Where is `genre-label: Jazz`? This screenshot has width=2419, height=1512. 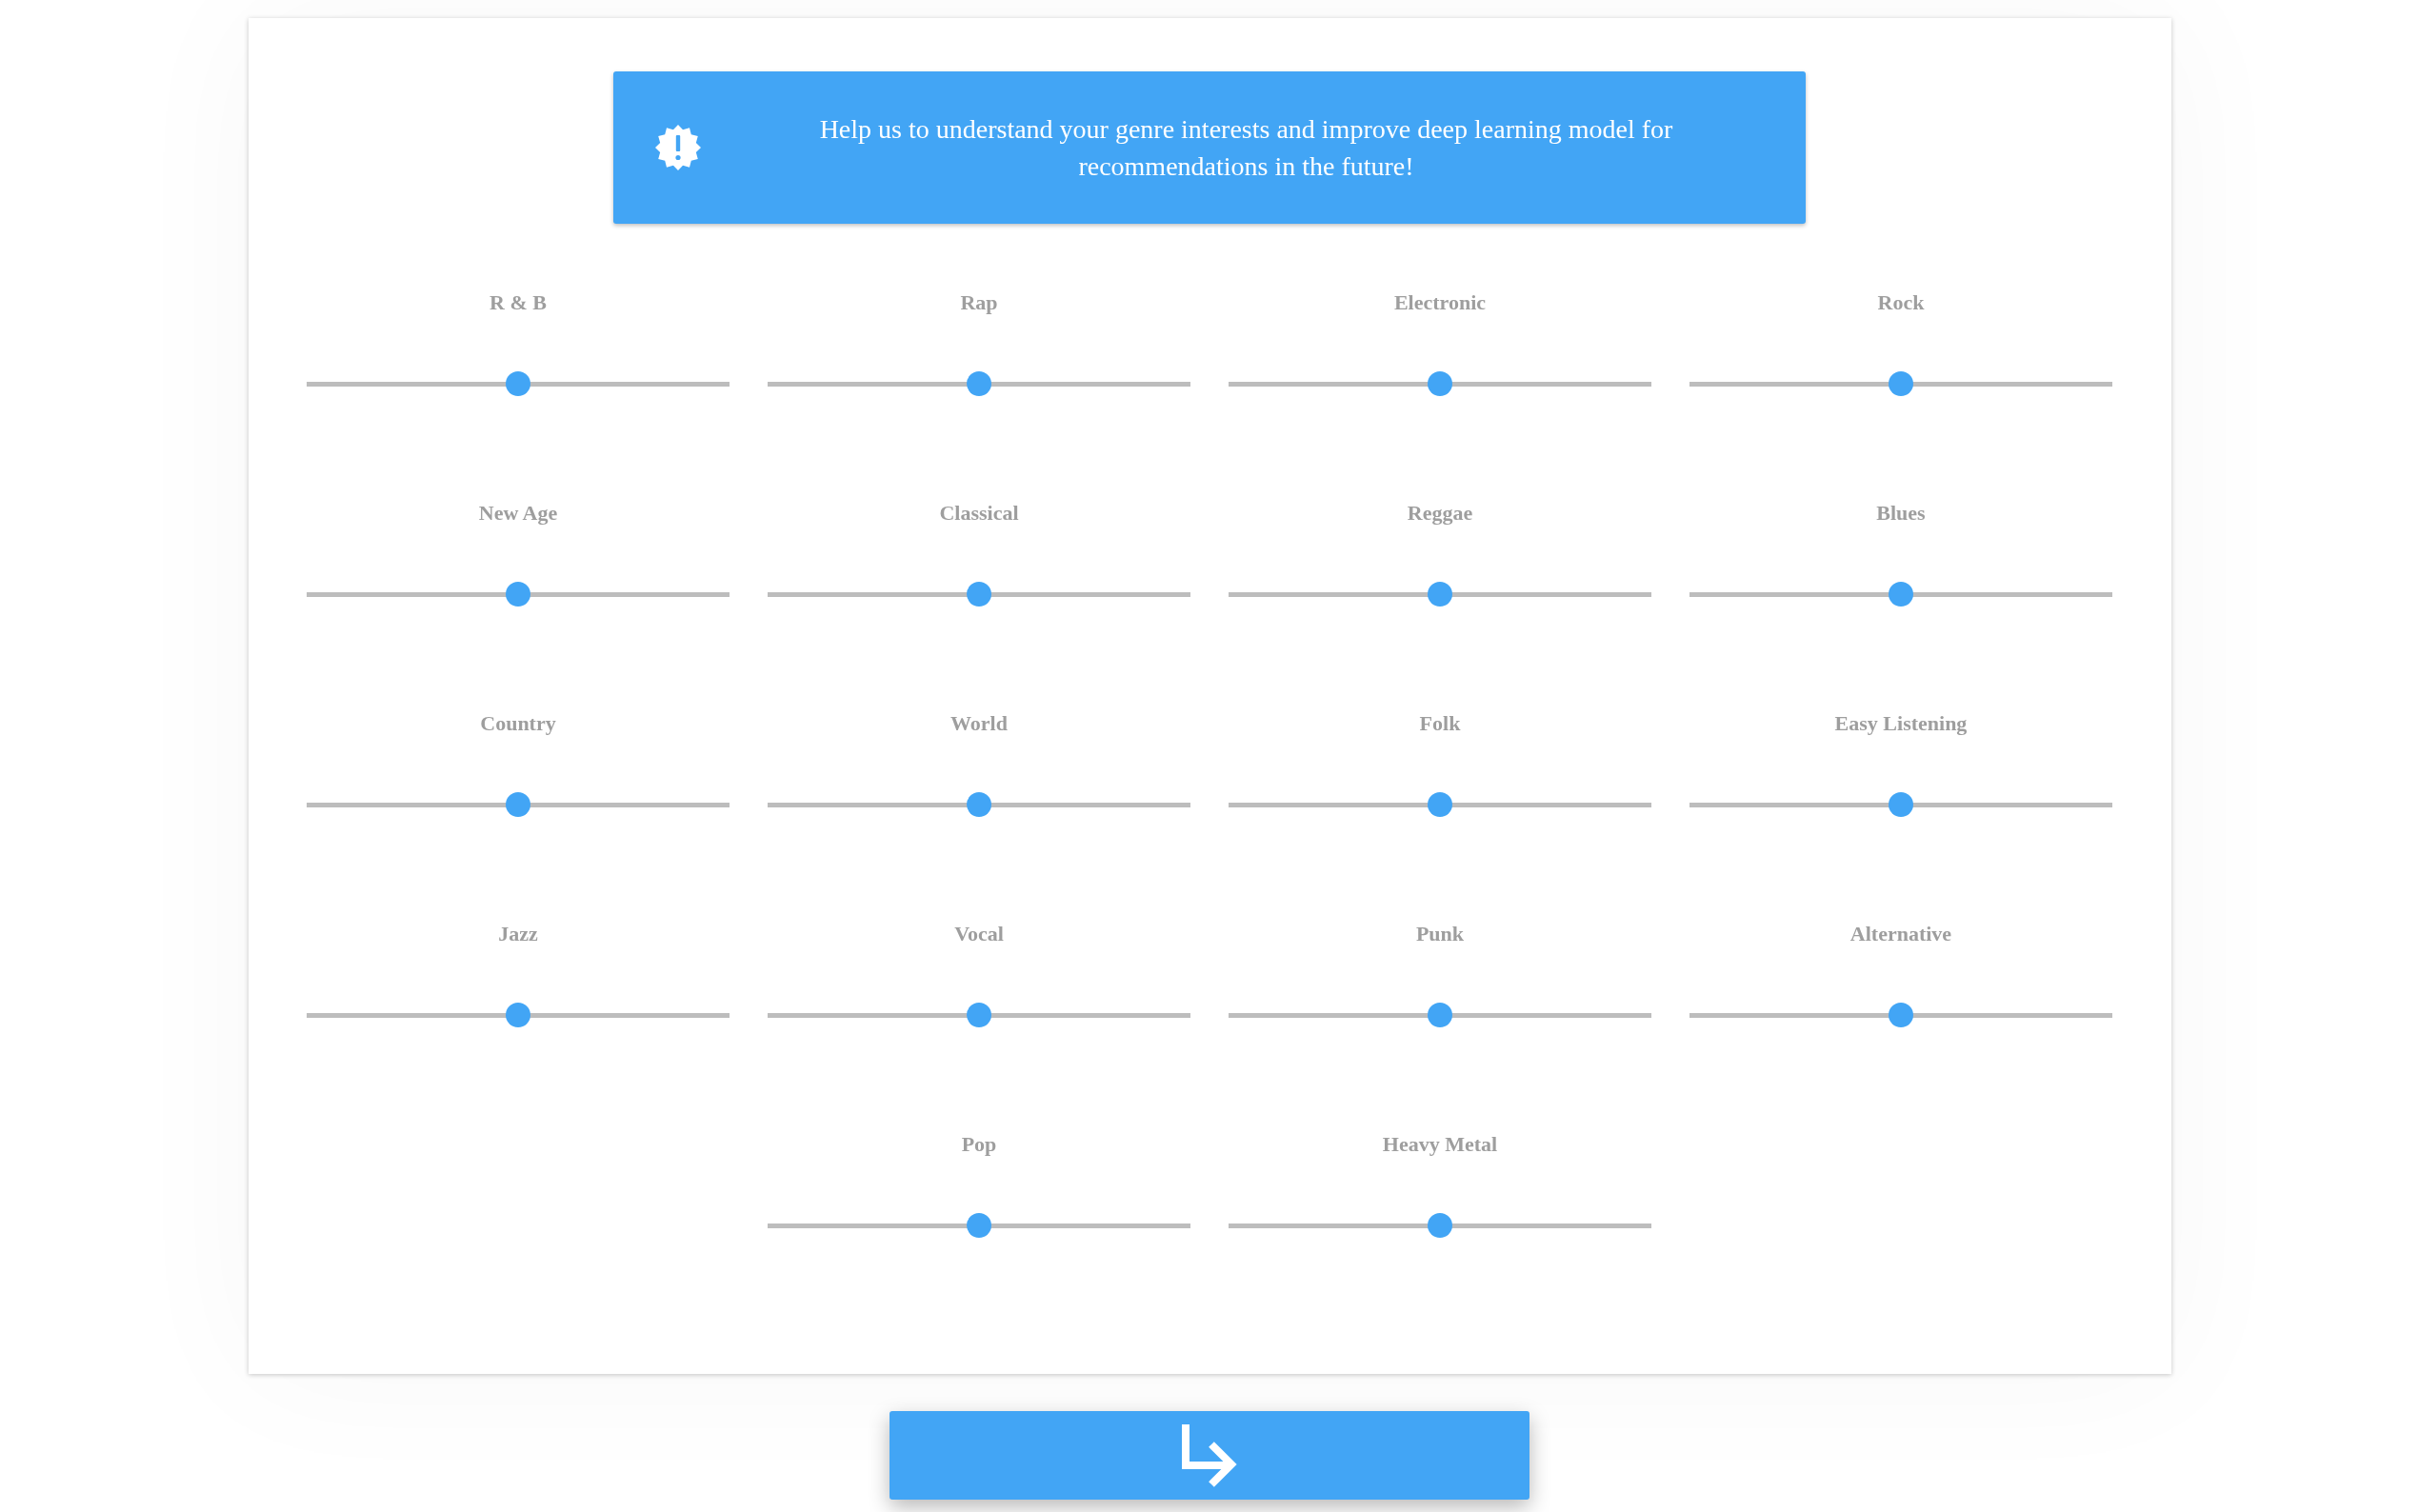
genre-label: Jazz is located at coordinates (518, 934).